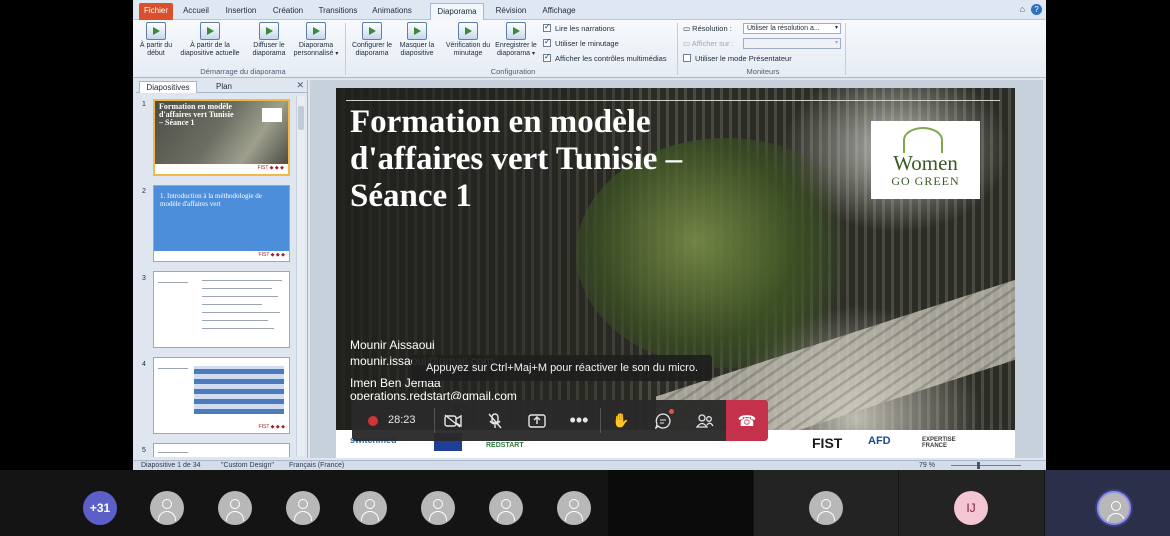 The height and width of the screenshot is (536, 1170). I want to click on scrollbar-thumb, so click(301, 118).